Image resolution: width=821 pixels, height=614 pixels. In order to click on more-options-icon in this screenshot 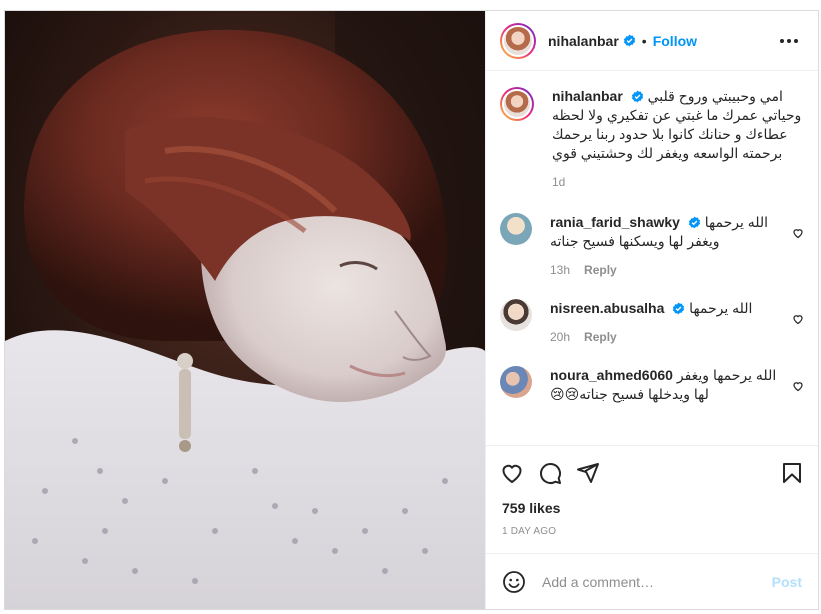, I will do `click(789, 41)`.